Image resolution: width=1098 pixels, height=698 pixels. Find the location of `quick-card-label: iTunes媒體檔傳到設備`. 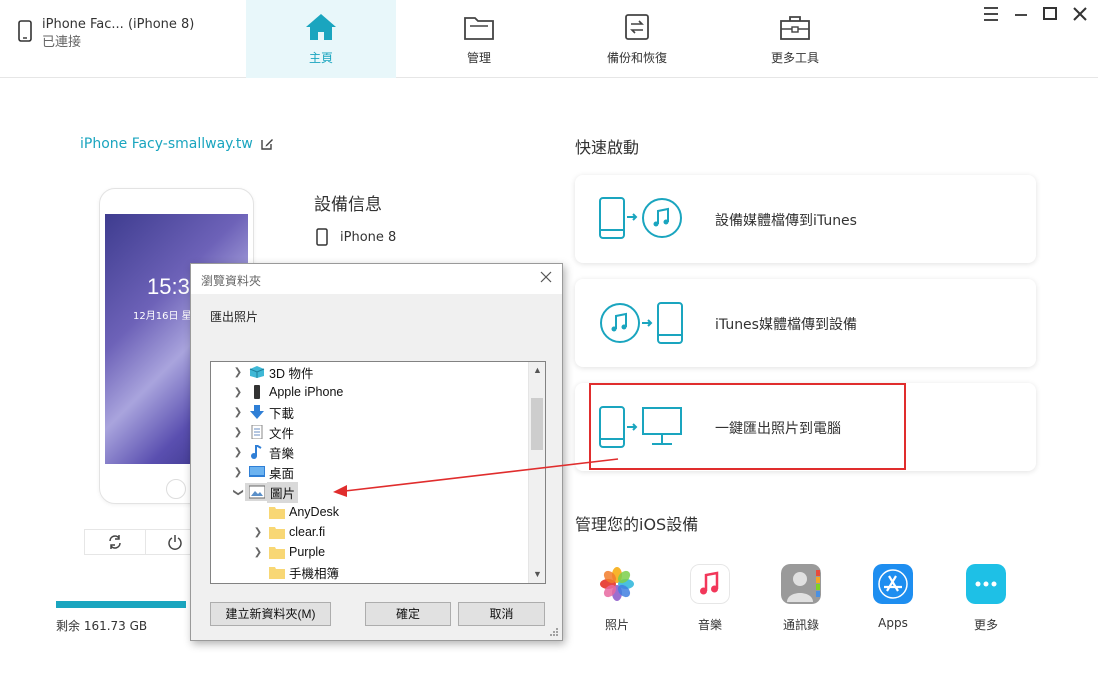

quick-card-label: iTunes媒體檔傳到設備 is located at coordinates (786, 325).